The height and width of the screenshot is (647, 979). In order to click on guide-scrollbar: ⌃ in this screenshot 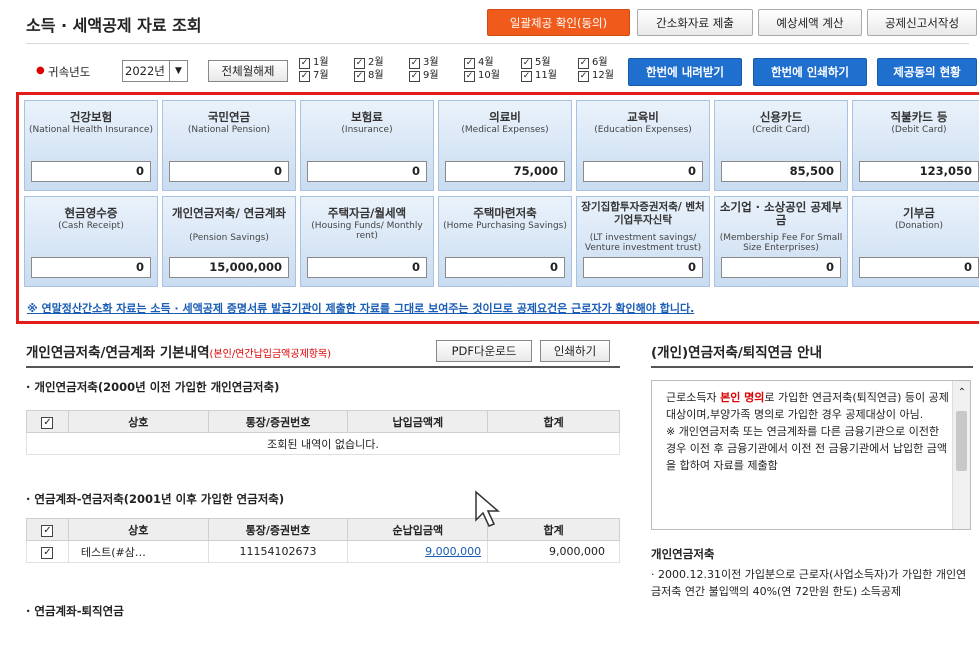, I will do `click(961, 455)`.